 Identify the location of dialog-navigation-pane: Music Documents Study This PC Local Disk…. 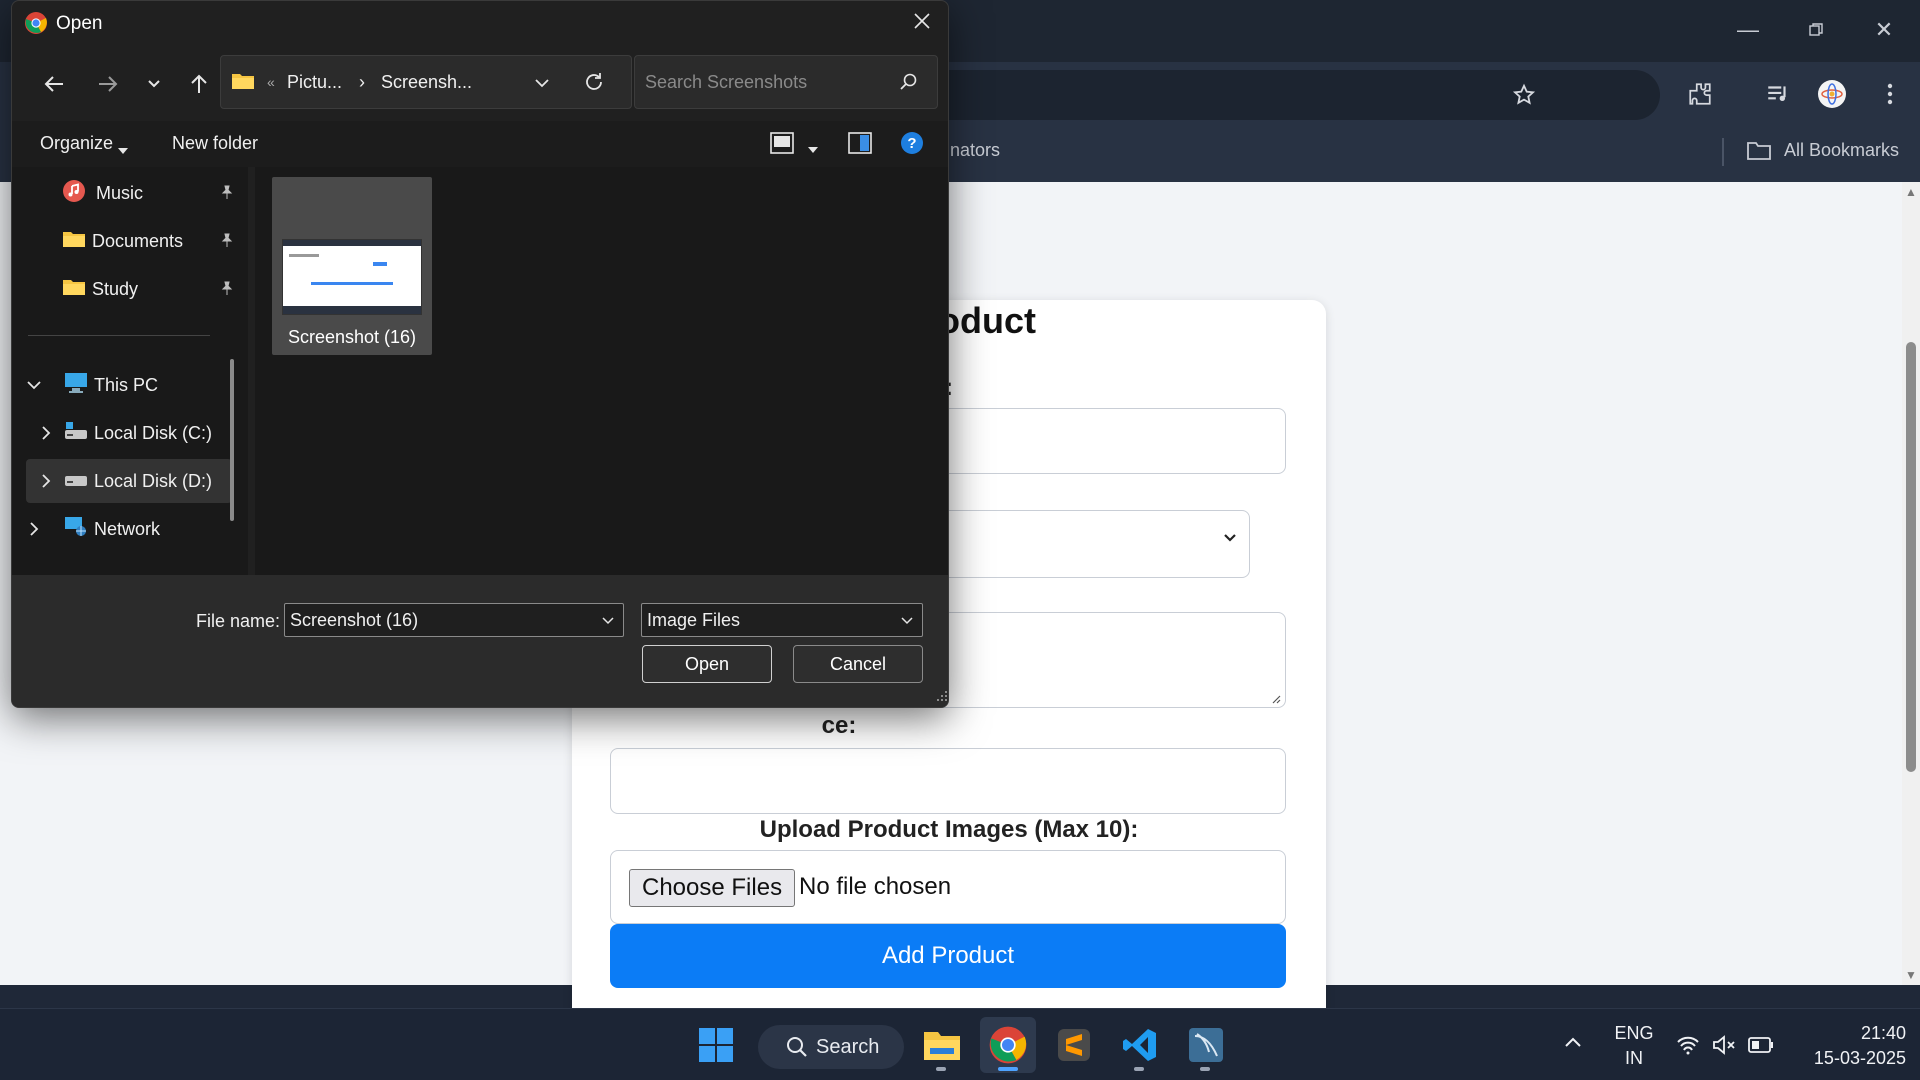
(130, 371).